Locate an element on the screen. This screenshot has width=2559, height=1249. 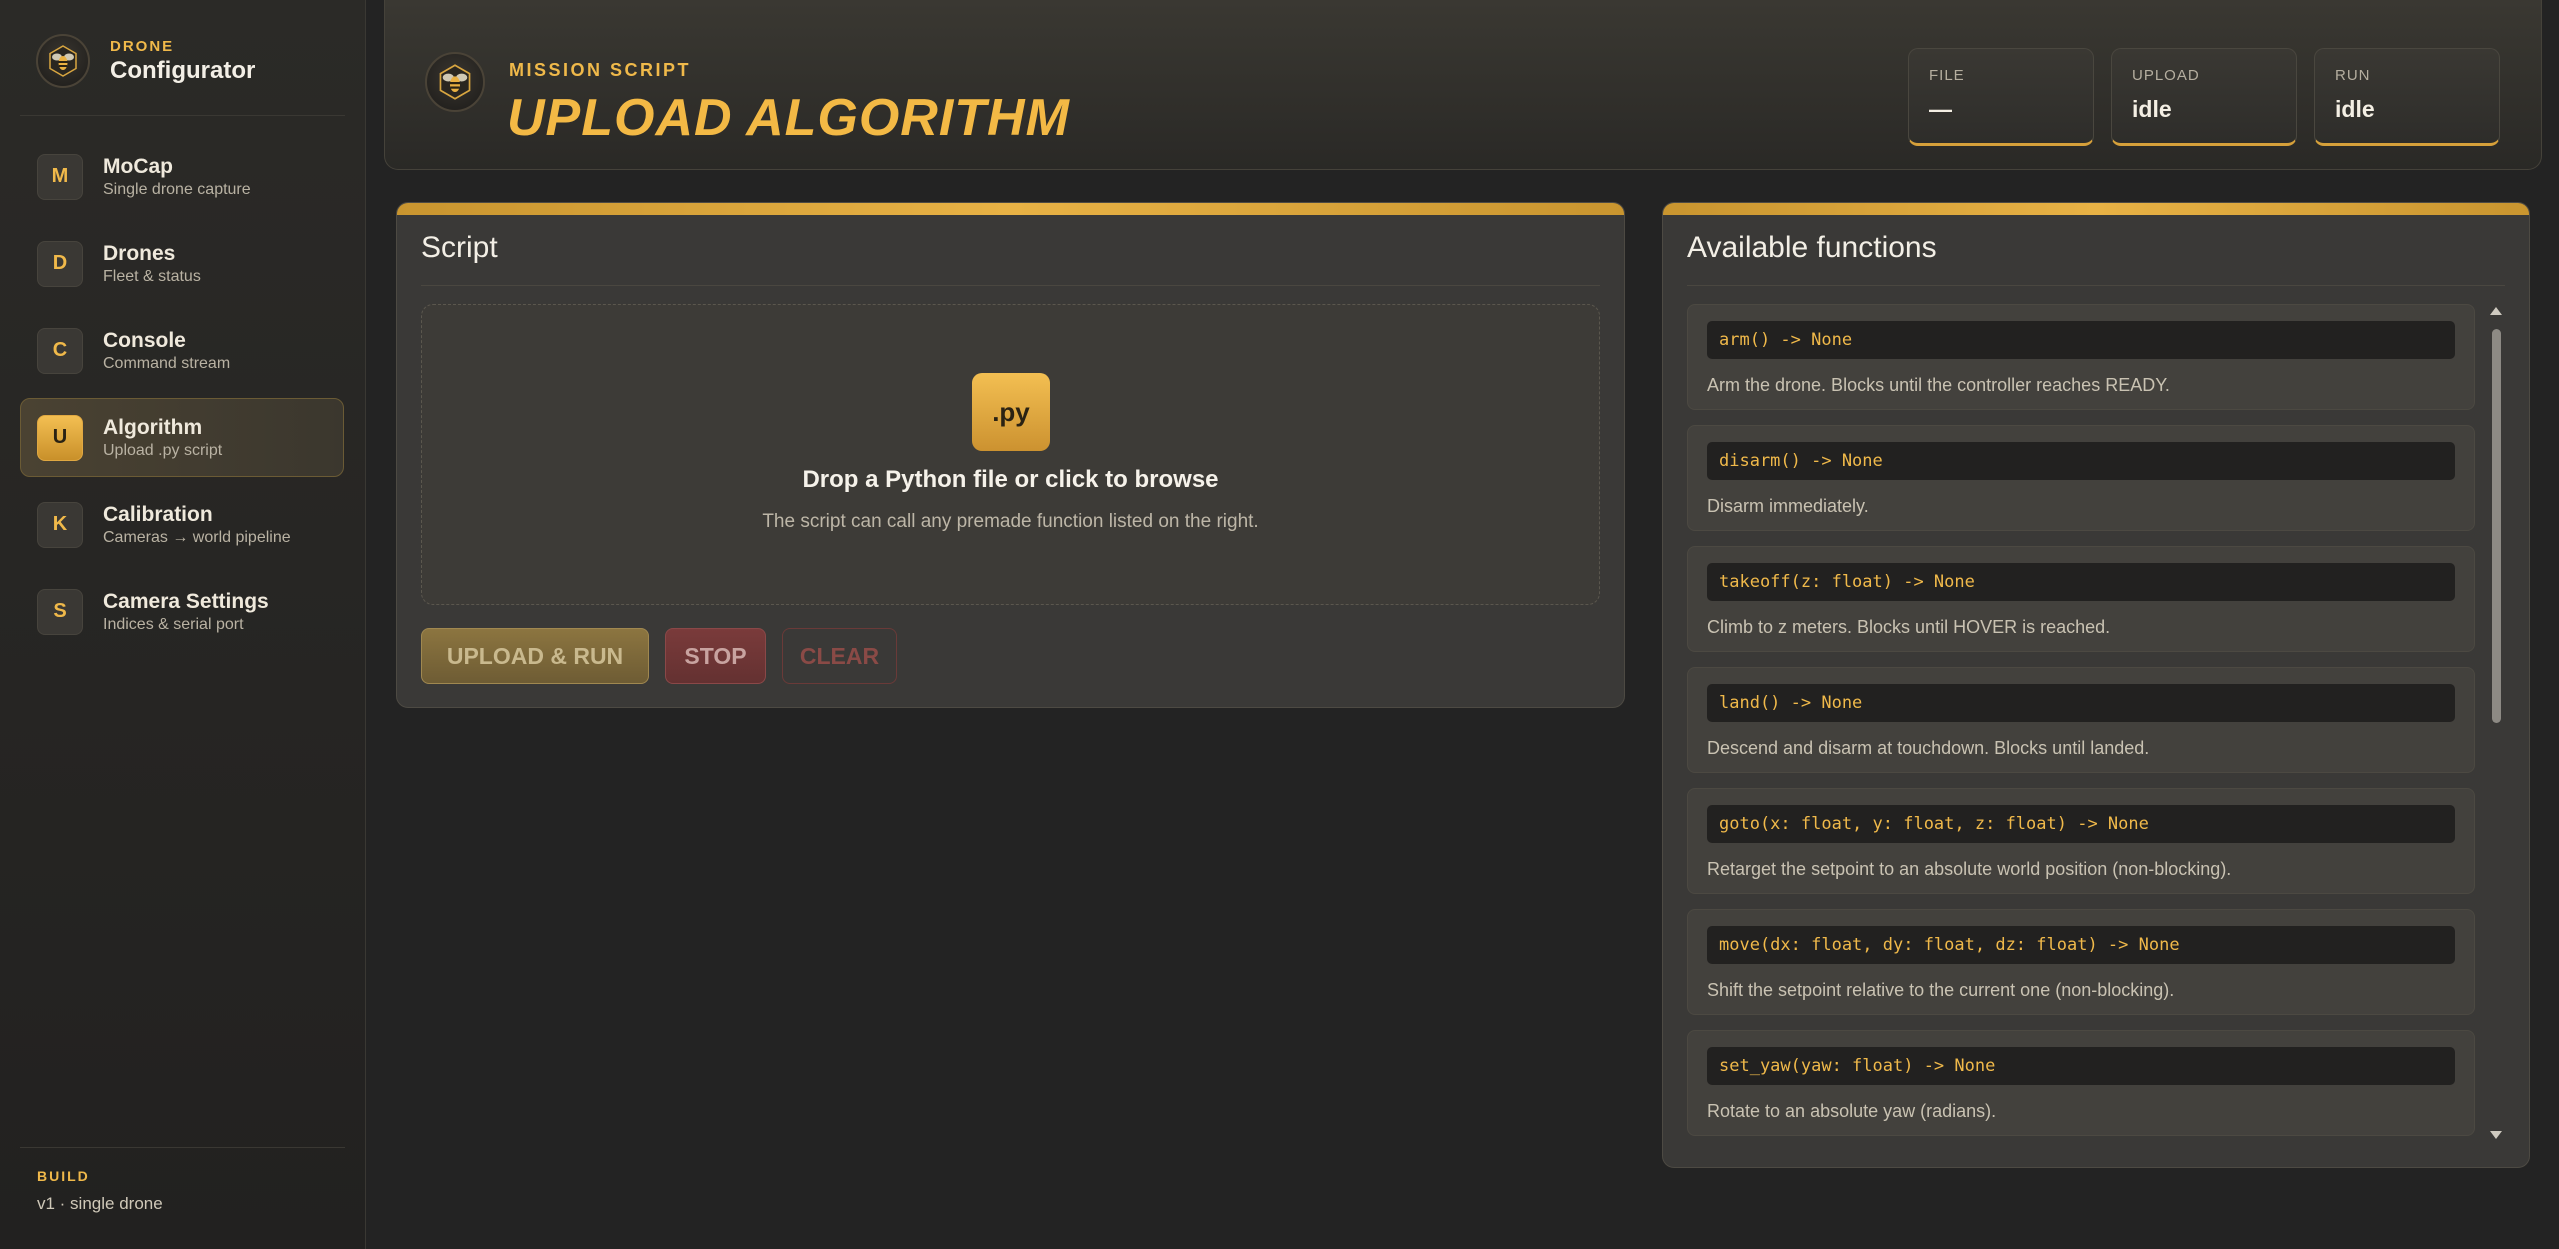
nav-badge: M is located at coordinates (60, 176).